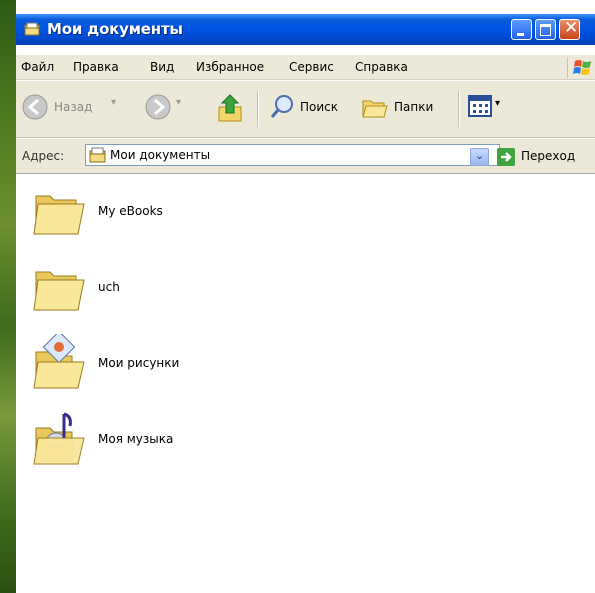 Image resolution: width=595 pixels, height=593 pixels. I want to click on menu-bar: Файл Правка Вид Избранное Сервис Справка, so click(305, 67).